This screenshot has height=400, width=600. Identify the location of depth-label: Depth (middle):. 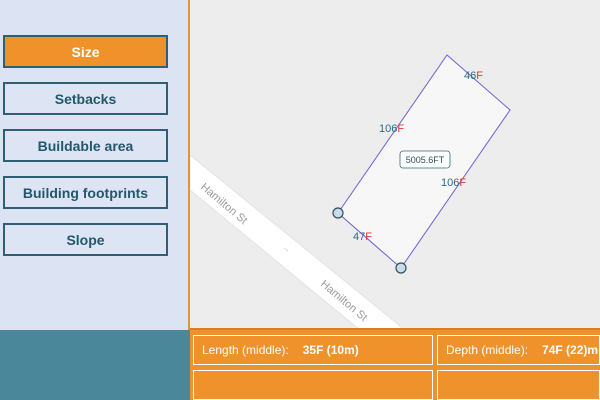
(487, 350).